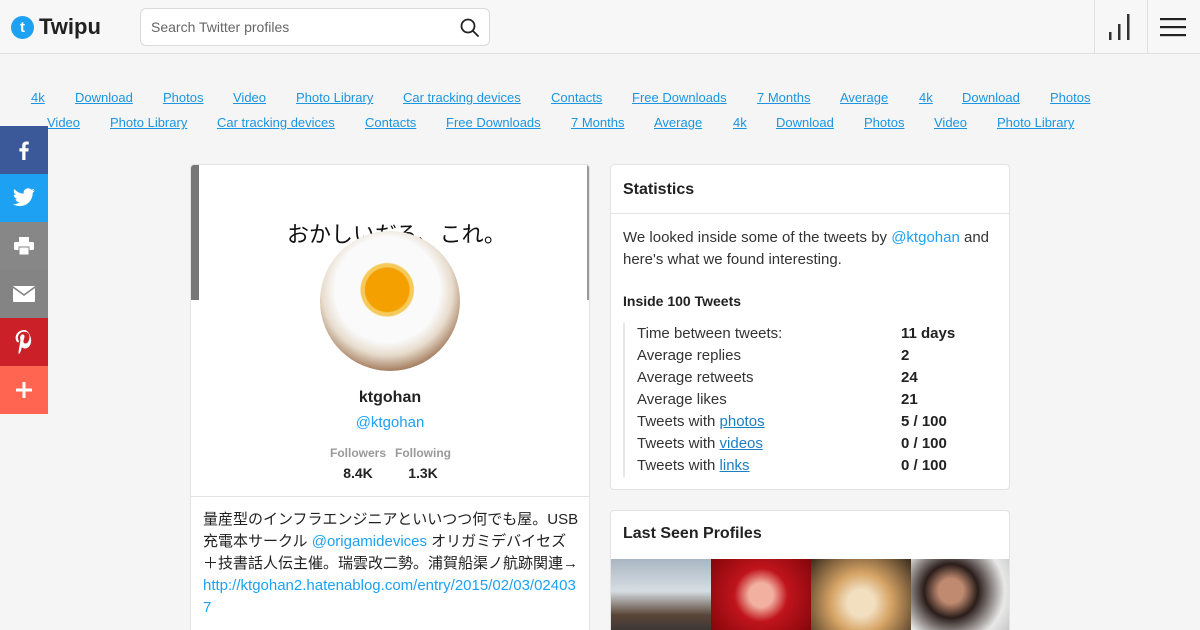 This screenshot has width=1200, height=630. What do you see at coordinates (423, 453) in the screenshot?
I see `following-label: Following` at bounding box center [423, 453].